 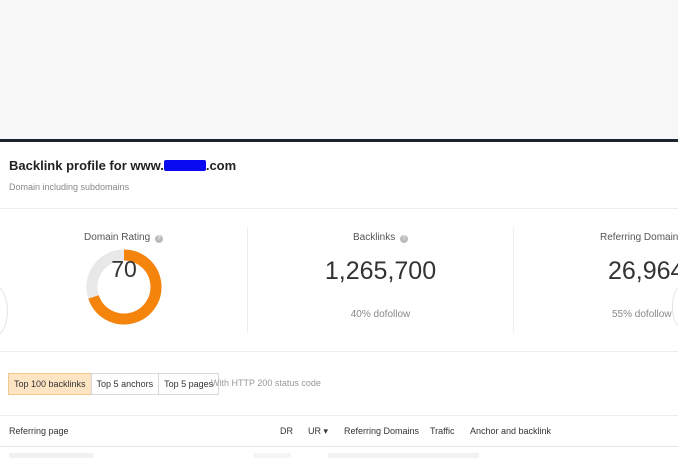 What do you see at coordinates (318, 431) in the screenshot?
I see `column-ur: UR ▾` at bounding box center [318, 431].